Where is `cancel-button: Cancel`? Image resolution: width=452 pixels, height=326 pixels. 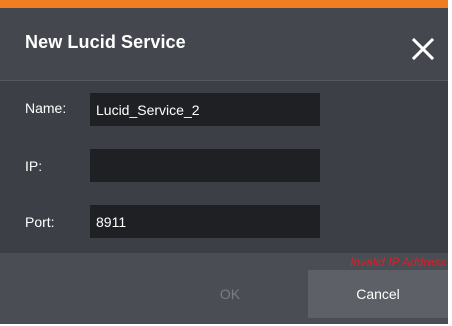
cancel-button: Cancel is located at coordinates (378, 294).